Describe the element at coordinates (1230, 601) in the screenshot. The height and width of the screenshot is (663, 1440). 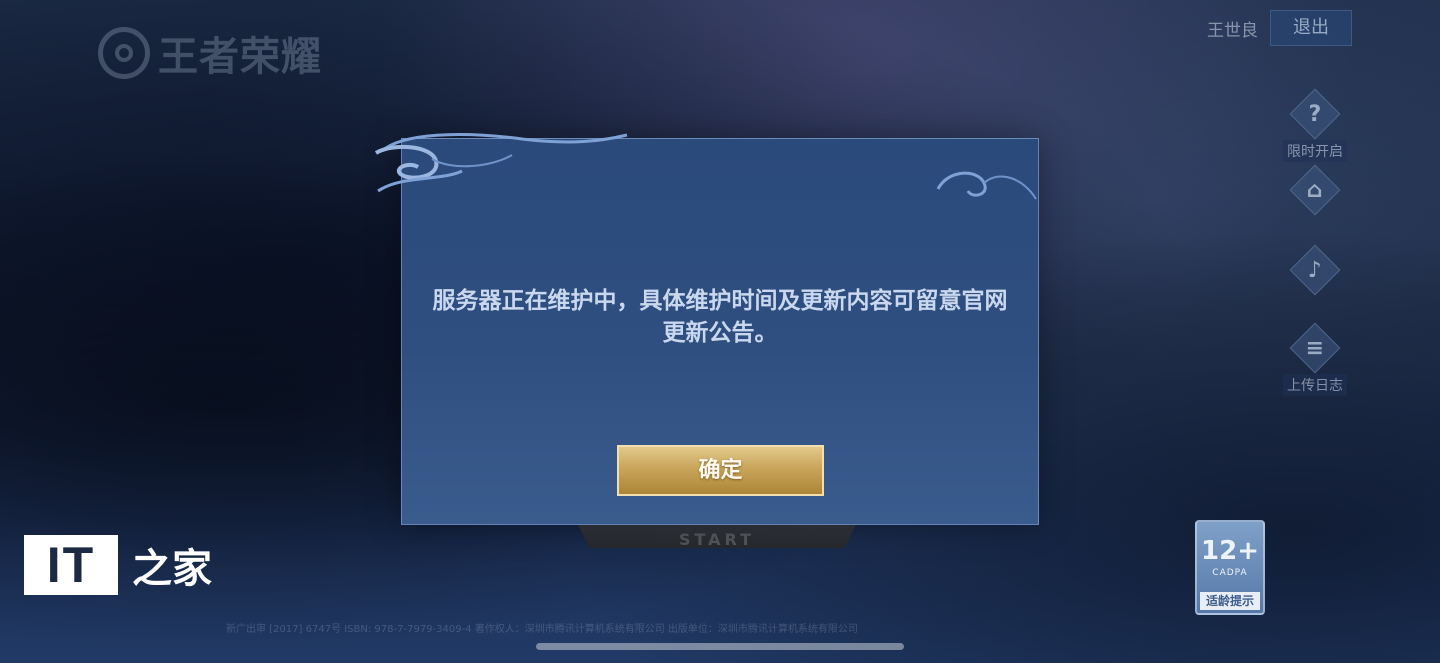
I see `age-rating-tip: 适龄提示` at that location.